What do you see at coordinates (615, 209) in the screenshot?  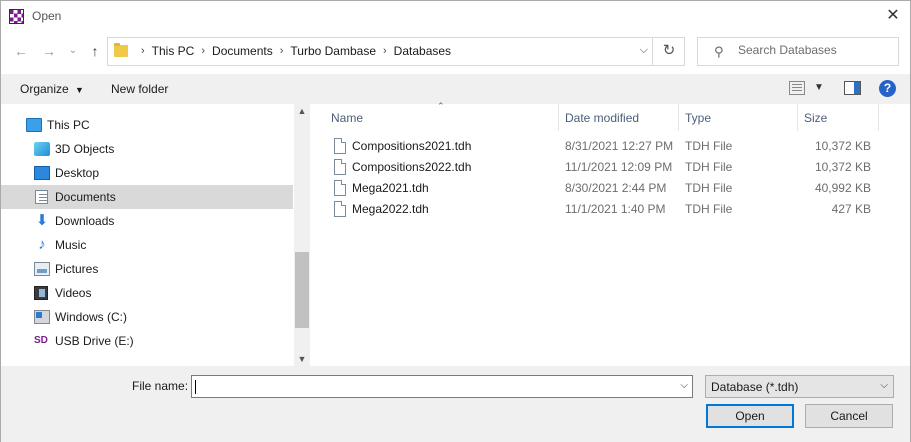 I see `file-date-modified: 11/1/2021 1:40 PM` at bounding box center [615, 209].